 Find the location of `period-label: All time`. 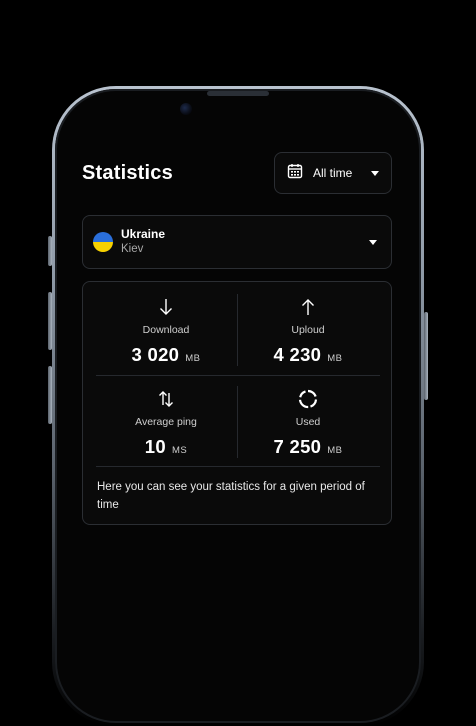

period-label: All time is located at coordinates (333, 173).